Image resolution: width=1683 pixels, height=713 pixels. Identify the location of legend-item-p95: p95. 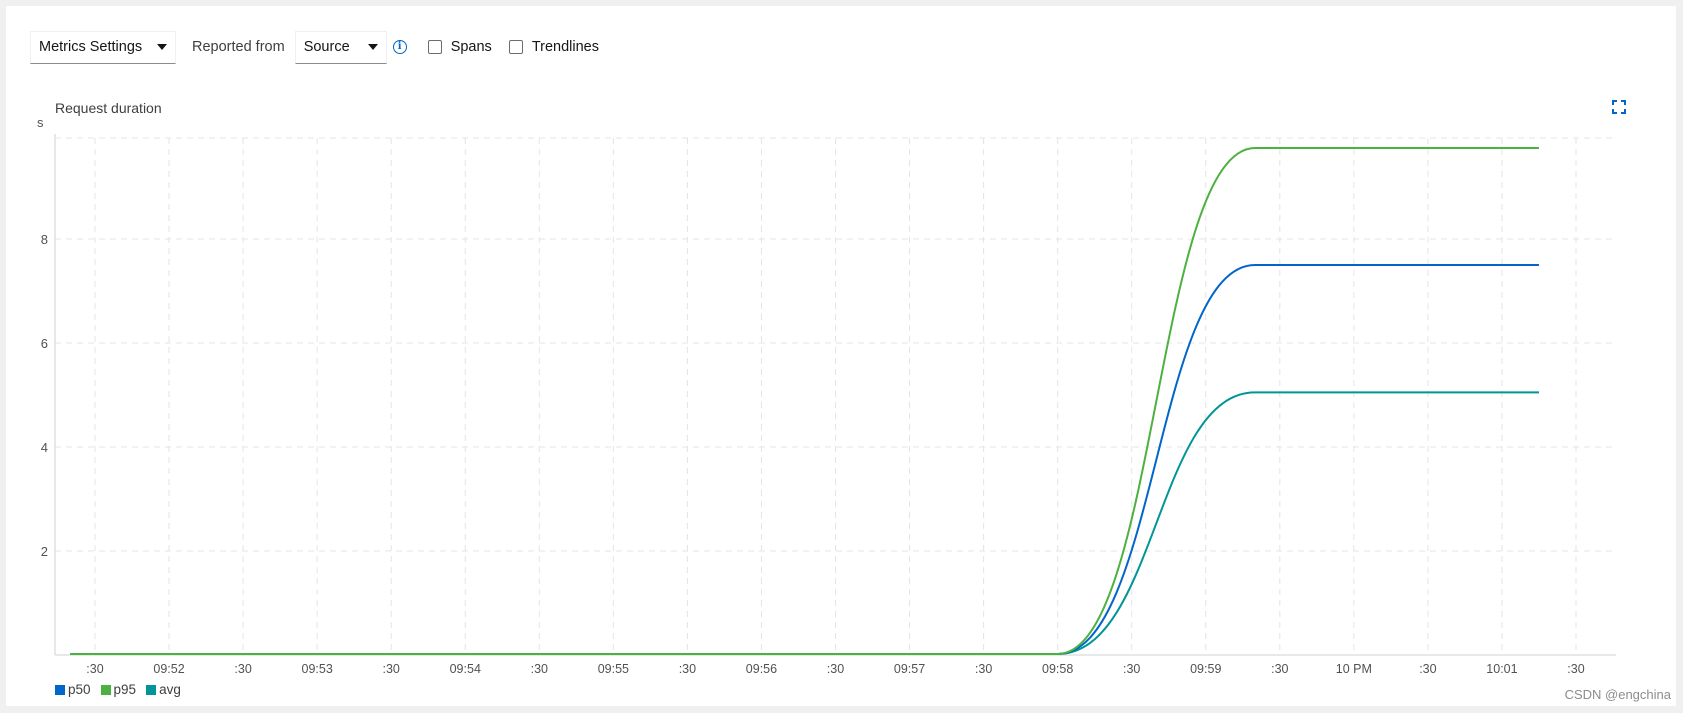
(118, 689).